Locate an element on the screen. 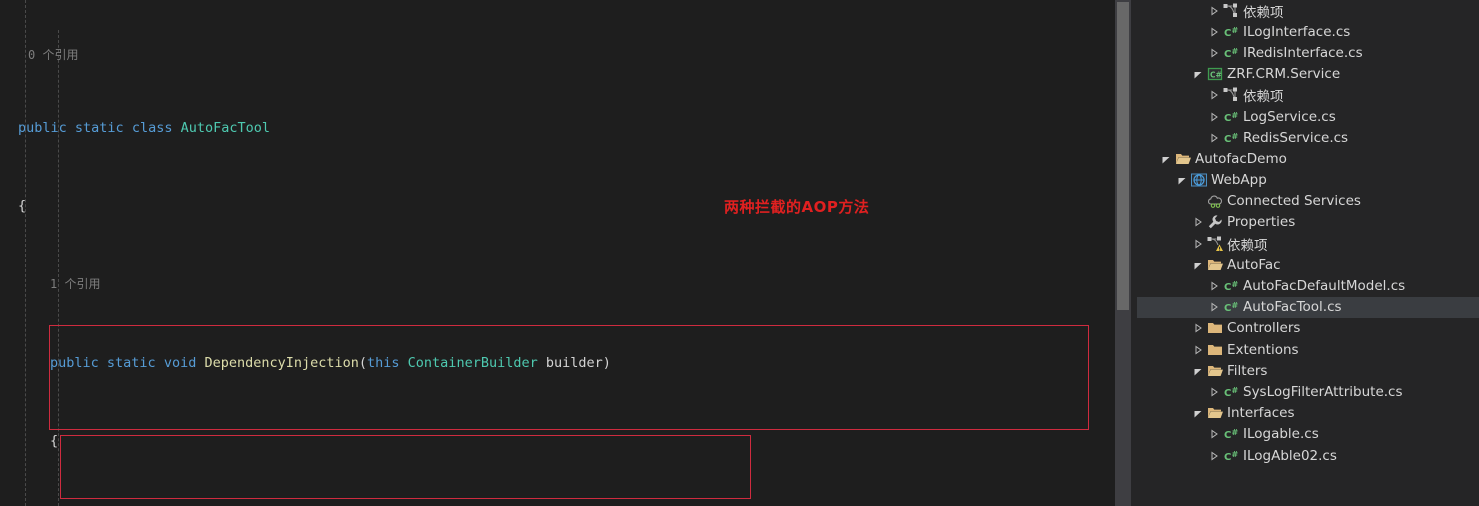 Image resolution: width=1479 pixels, height=506 pixels. tree-item-autofacdefaultmodel-cs: C # AutoFacDefaultModel.cs is located at coordinates (1308, 285).